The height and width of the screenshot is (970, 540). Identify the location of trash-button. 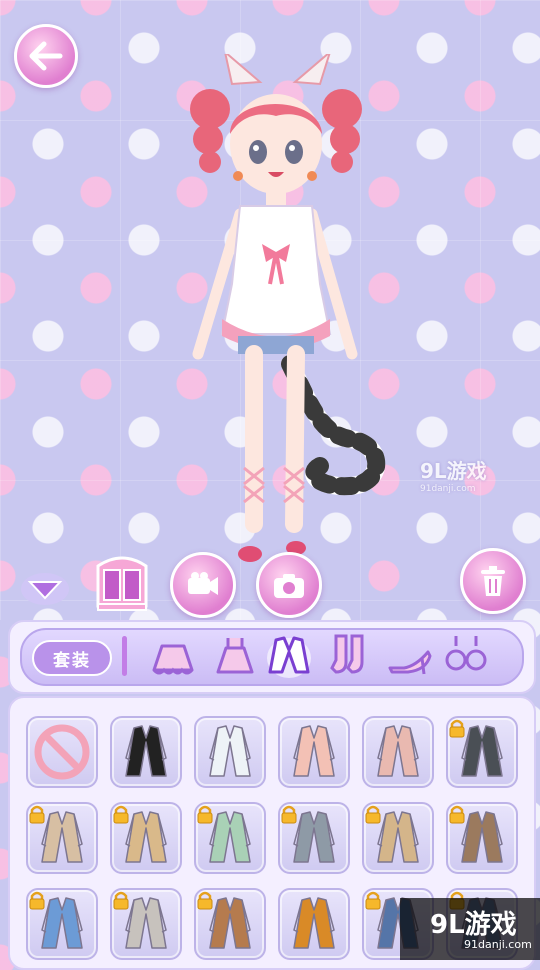
(493, 581).